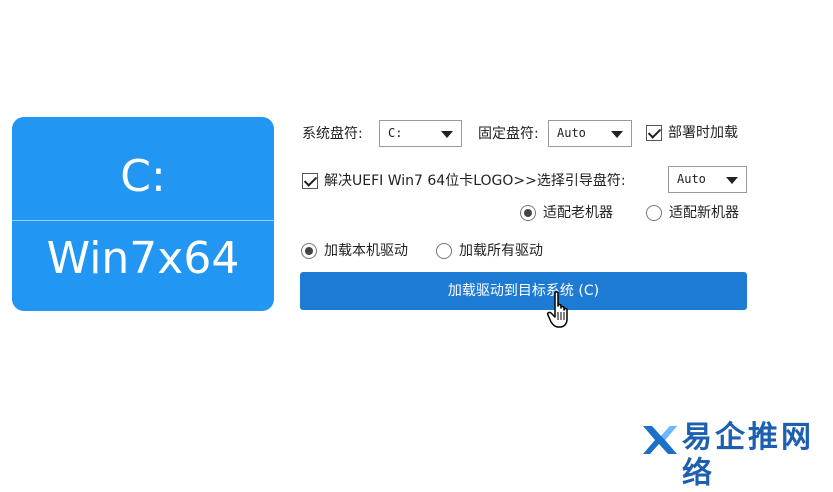 The height and width of the screenshot is (492, 833). What do you see at coordinates (143, 176) in the screenshot?
I see `drive-letter: C:` at bounding box center [143, 176].